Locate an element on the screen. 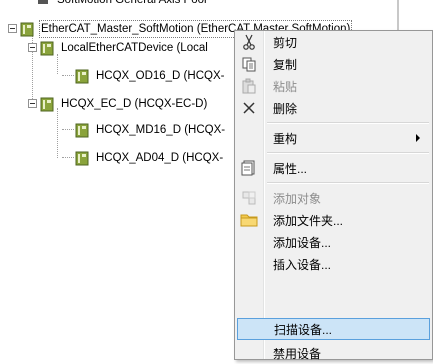 This screenshot has height=364, width=433. delete-icon is located at coordinates (249, 108).